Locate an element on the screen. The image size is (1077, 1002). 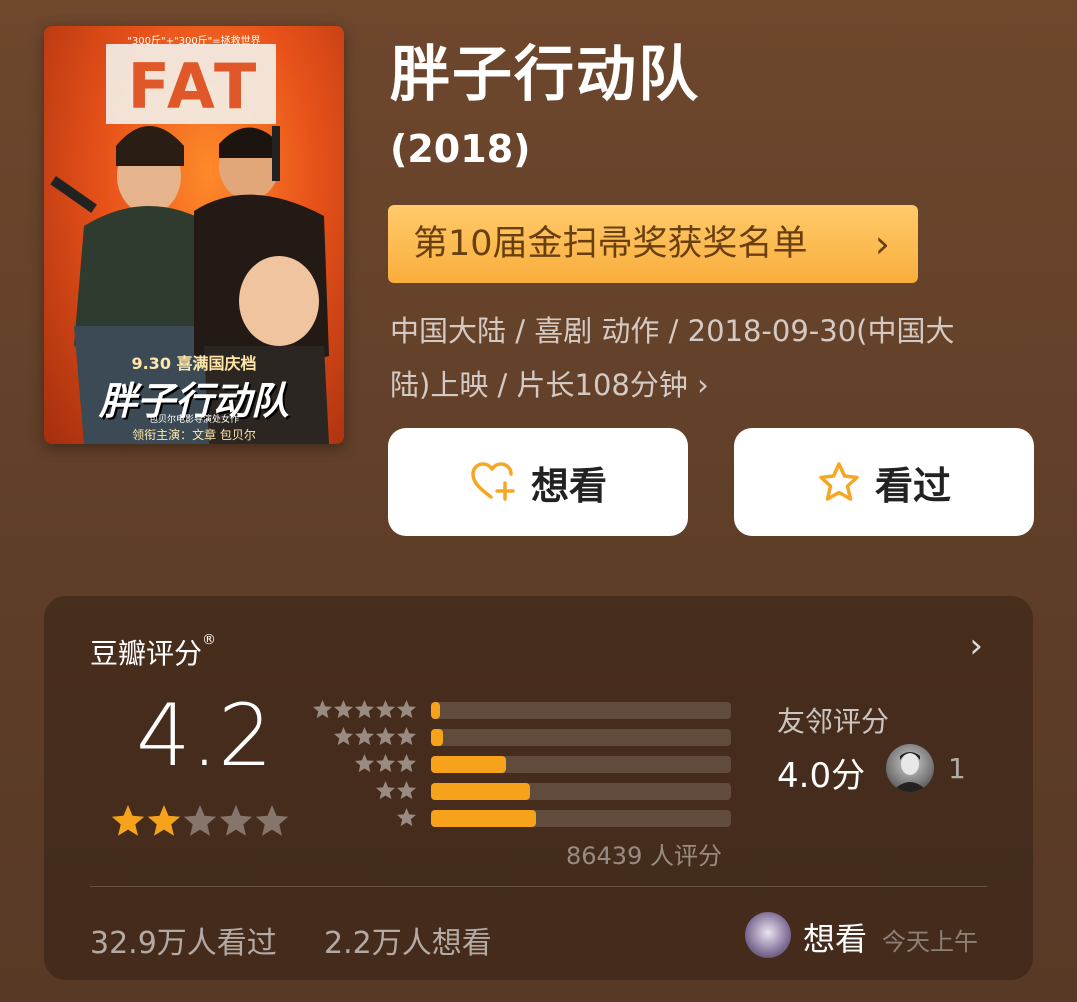
activity-label: 想看 is located at coordinates (835, 939).